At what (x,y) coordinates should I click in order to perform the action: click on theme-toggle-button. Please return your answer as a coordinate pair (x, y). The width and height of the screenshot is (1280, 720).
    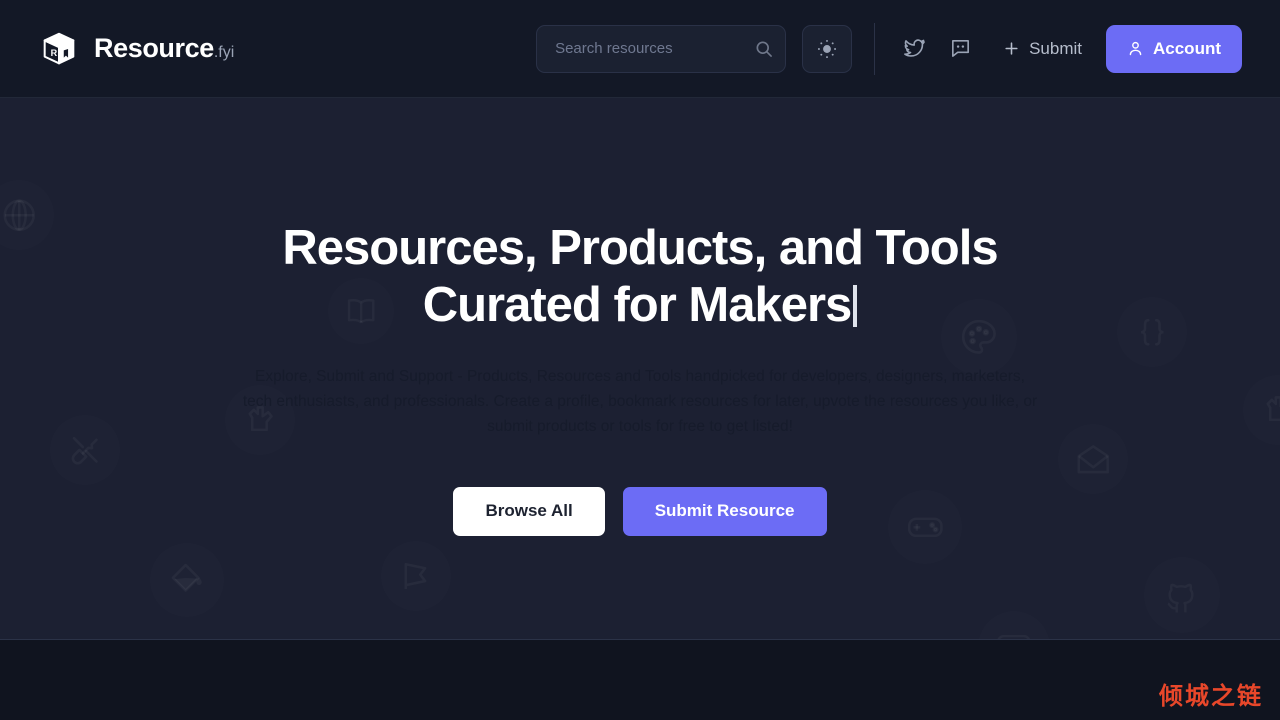
    Looking at the image, I should click on (827, 48).